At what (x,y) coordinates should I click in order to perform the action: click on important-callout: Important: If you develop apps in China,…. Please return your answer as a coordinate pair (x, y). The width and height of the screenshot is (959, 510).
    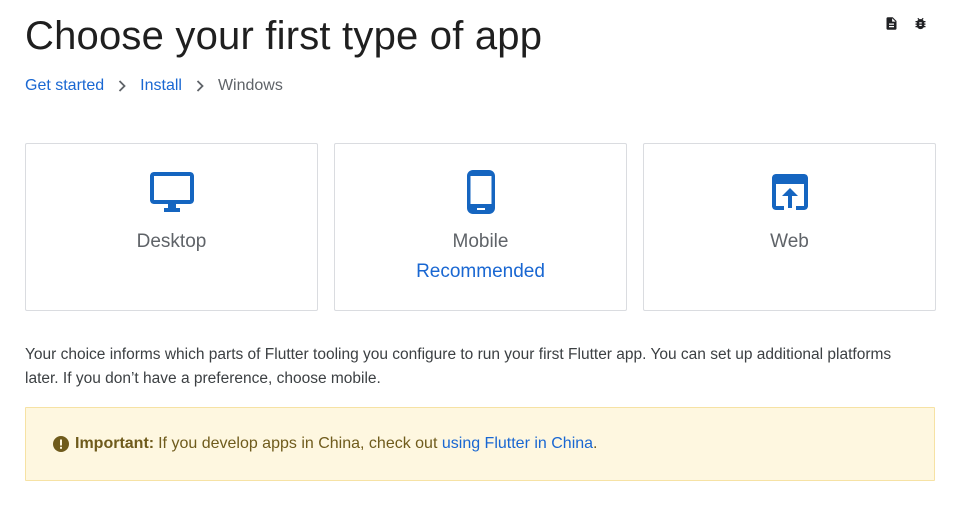
    Looking at the image, I should click on (480, 444).